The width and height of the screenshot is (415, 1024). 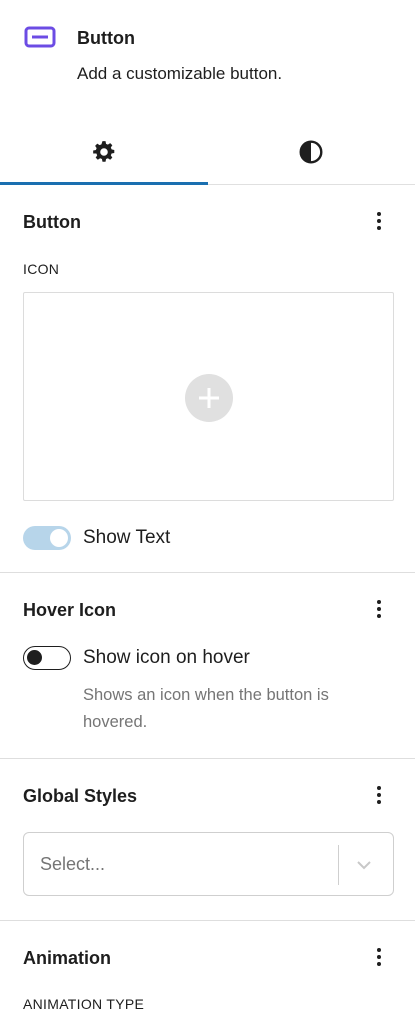 What do you see at coordinates (207, 60) in the screenshot?
I see `block-card: Button Add a customizable button.` at bounding box center [207, 60].